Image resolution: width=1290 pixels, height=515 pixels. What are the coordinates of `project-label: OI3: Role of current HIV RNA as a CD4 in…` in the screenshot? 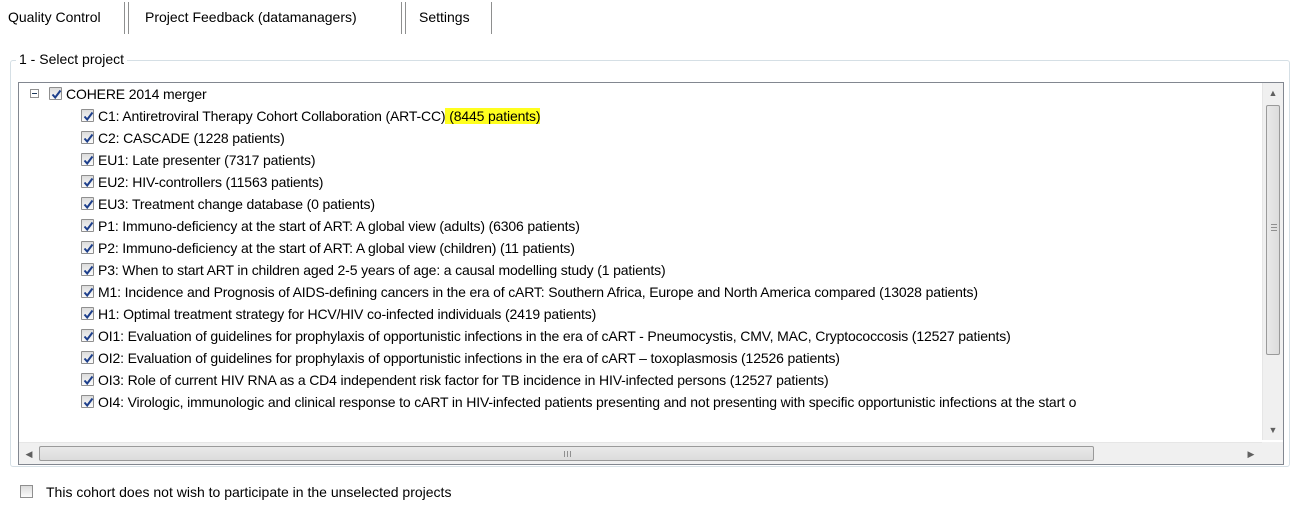 It's located at (463, 380).